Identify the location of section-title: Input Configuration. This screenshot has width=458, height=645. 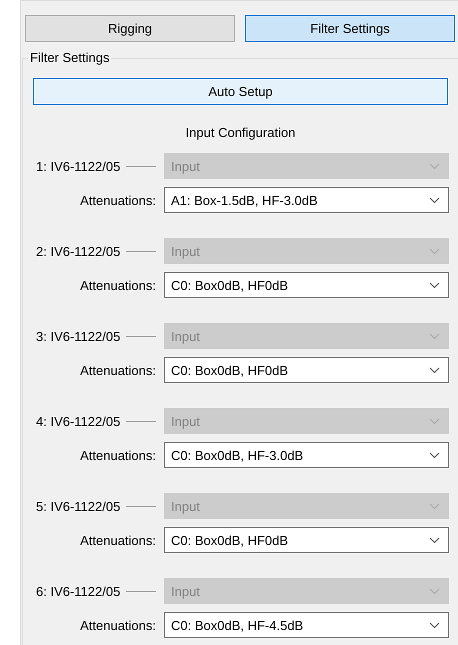
(241, 132).